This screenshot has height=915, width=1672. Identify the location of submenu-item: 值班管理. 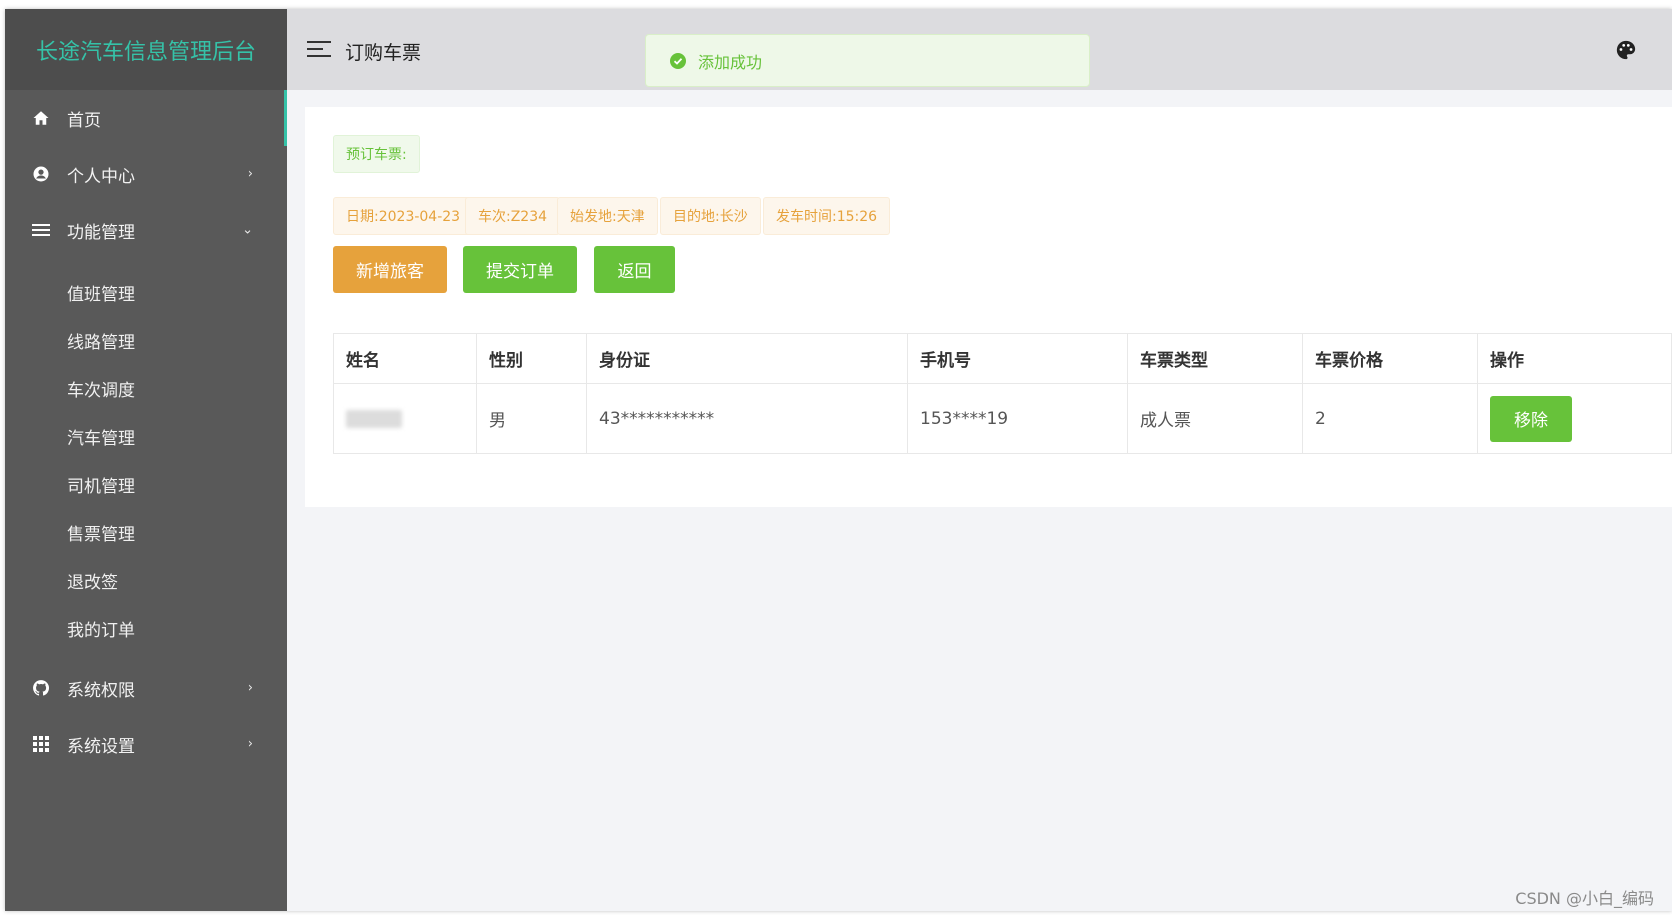
(146, 292).